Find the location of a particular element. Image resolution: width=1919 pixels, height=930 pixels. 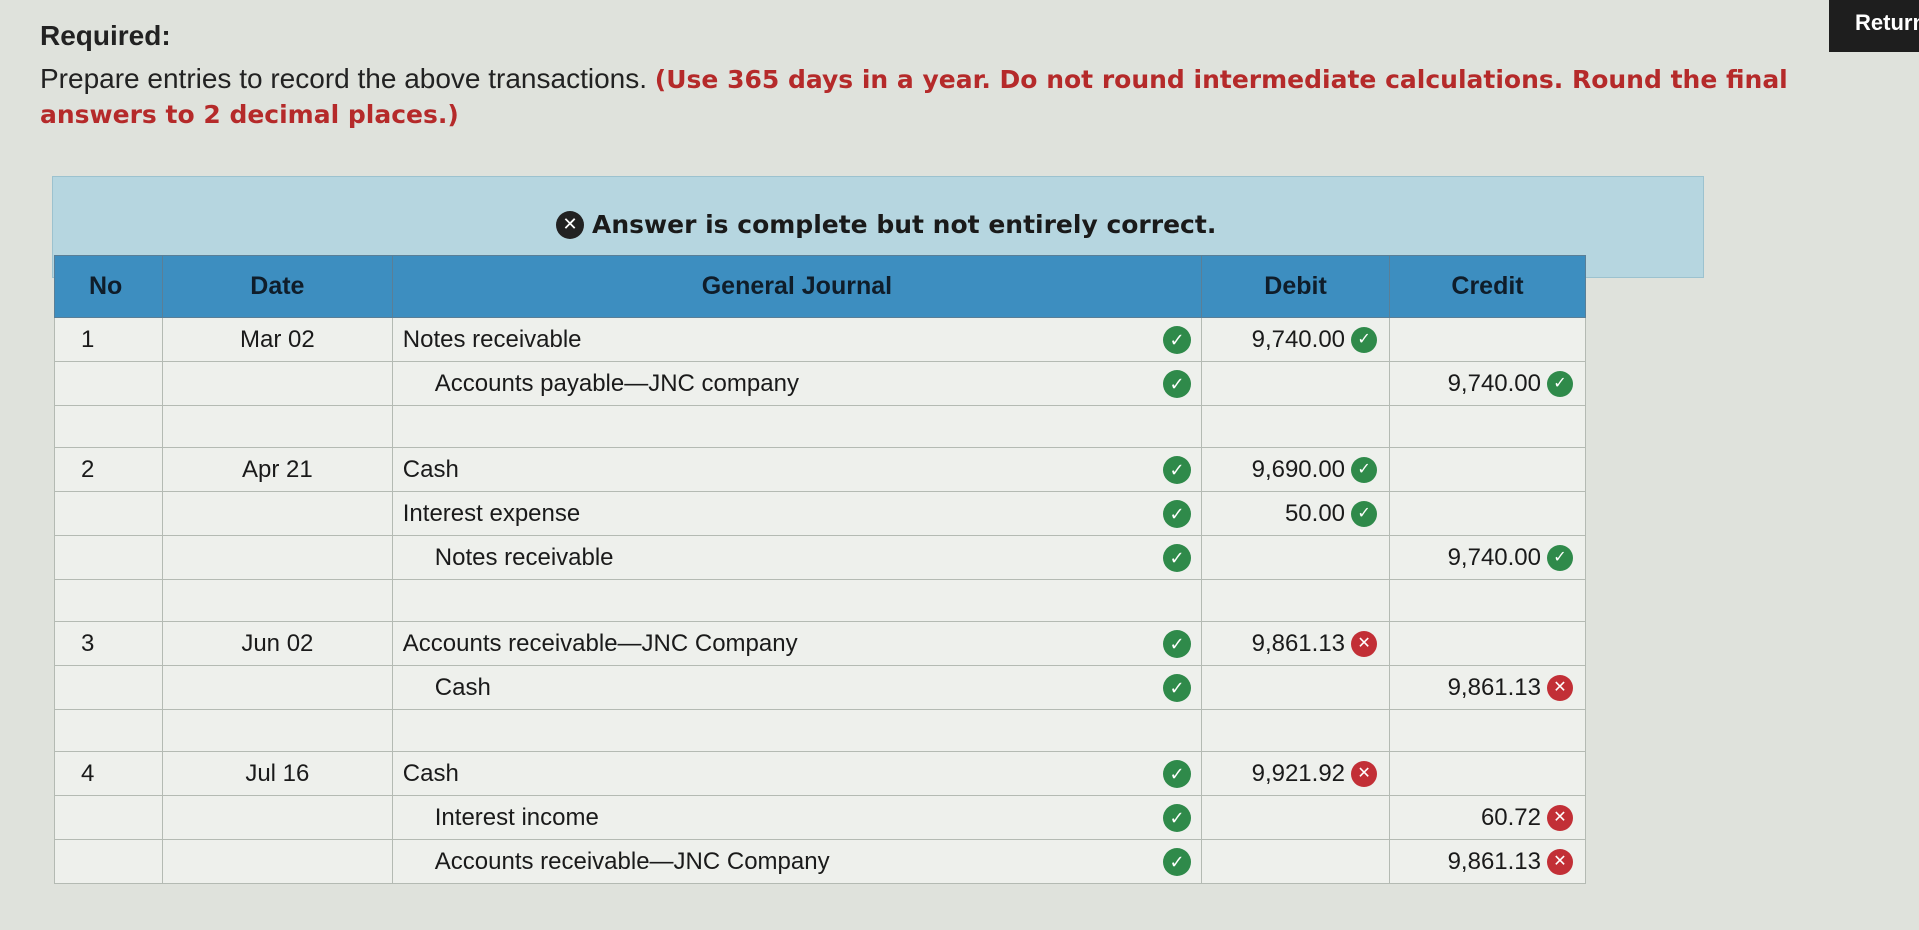

debit-cell: 9,861.13 ✕ is located at coordinates (1296, 643).